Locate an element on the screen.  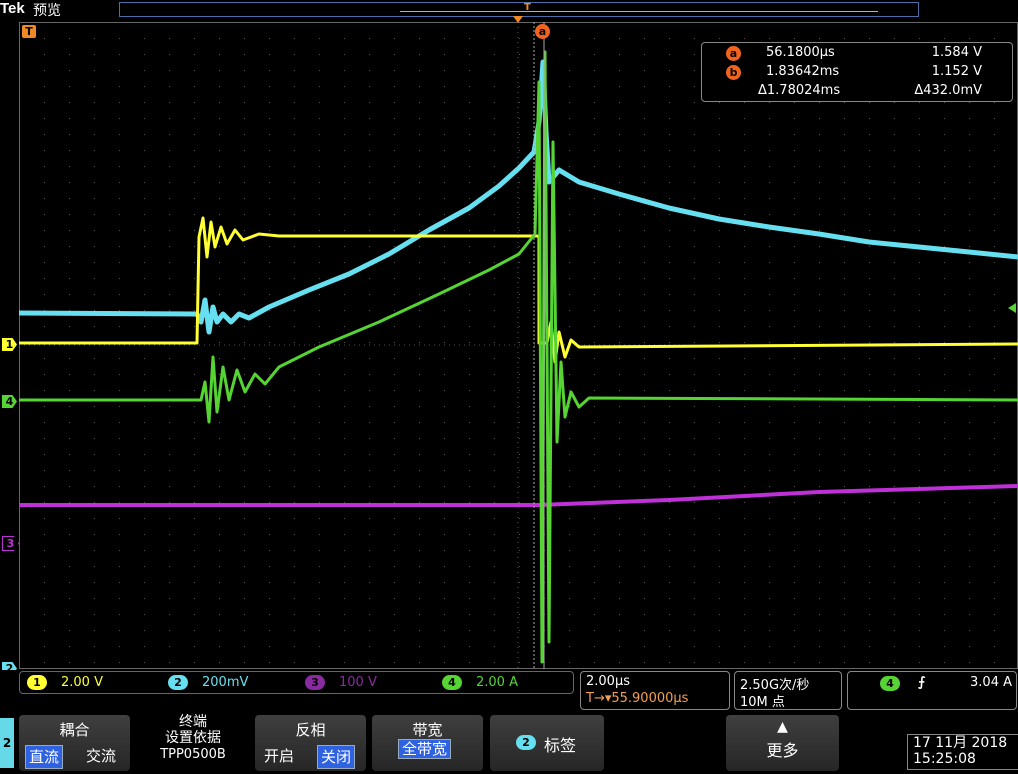
bandwidth-title: 带宽 is located at coordinates (427, 730).